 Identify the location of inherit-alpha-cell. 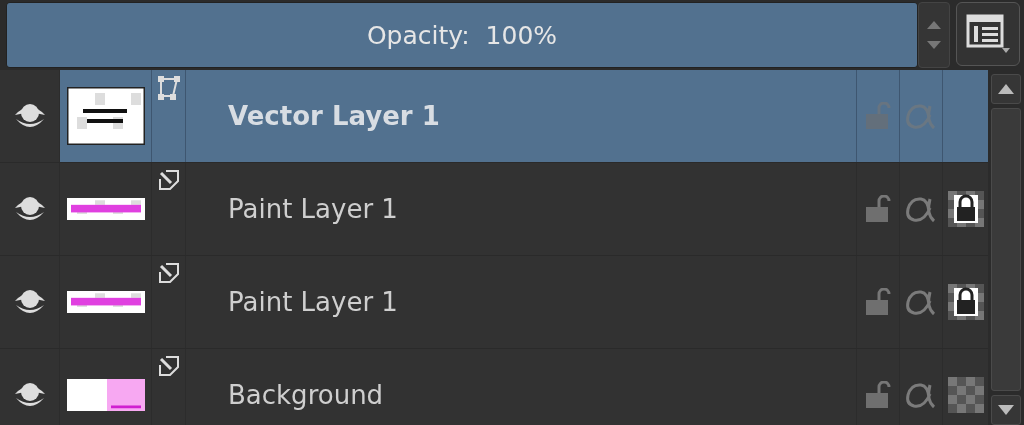
(965, 116).